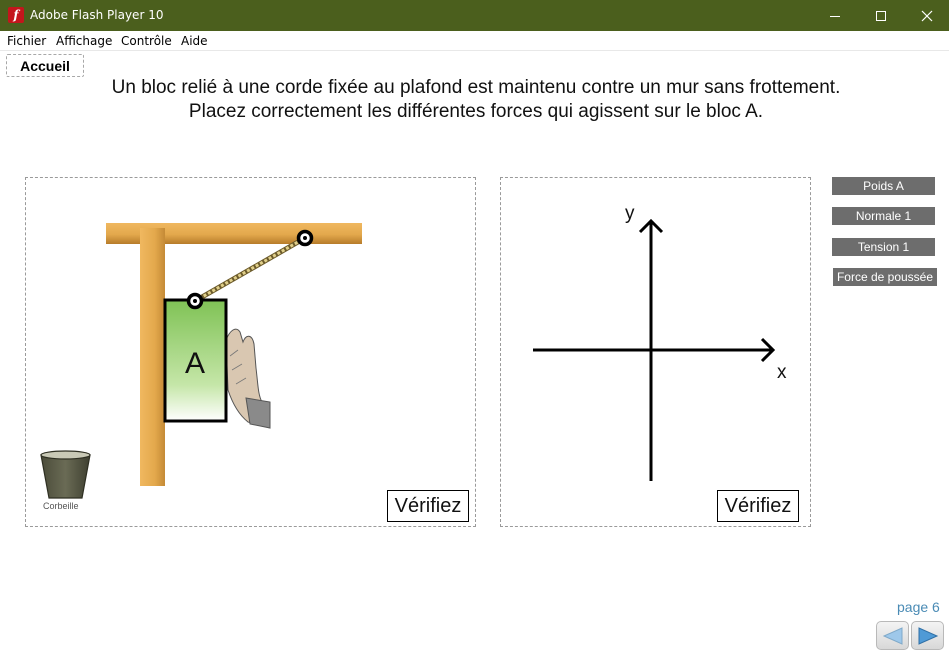 This screenshot has width=949, height=657. I want to click on block-a-label: A, so click(195, 363).